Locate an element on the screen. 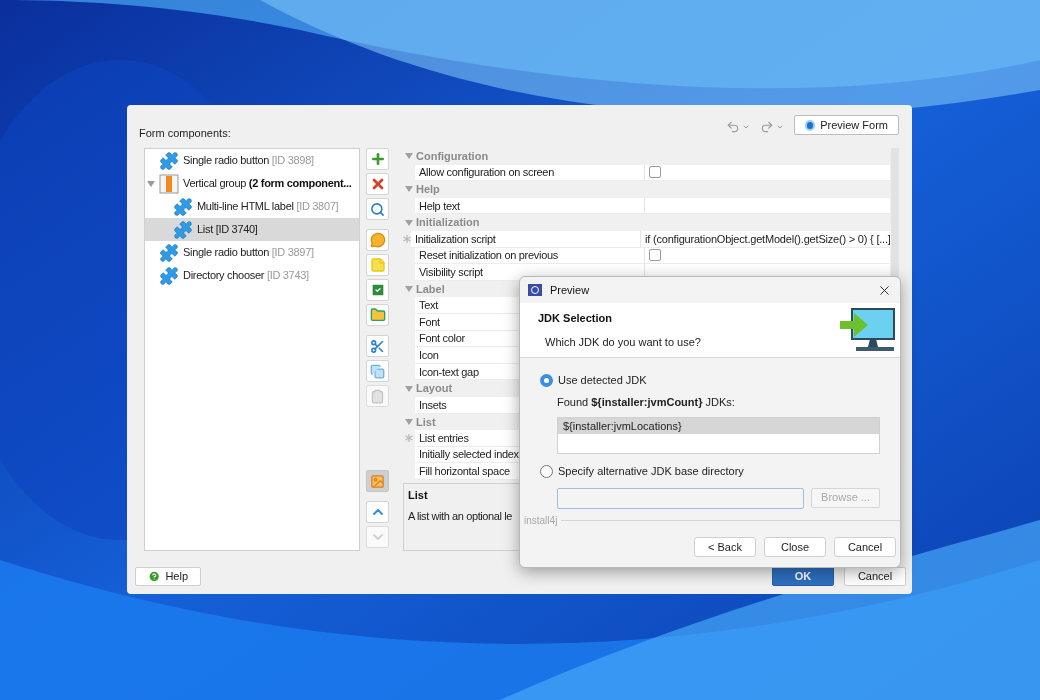 The width and height of the screenshot is (1040, 700). property-name: List entries is located at coordinates (444, 437).